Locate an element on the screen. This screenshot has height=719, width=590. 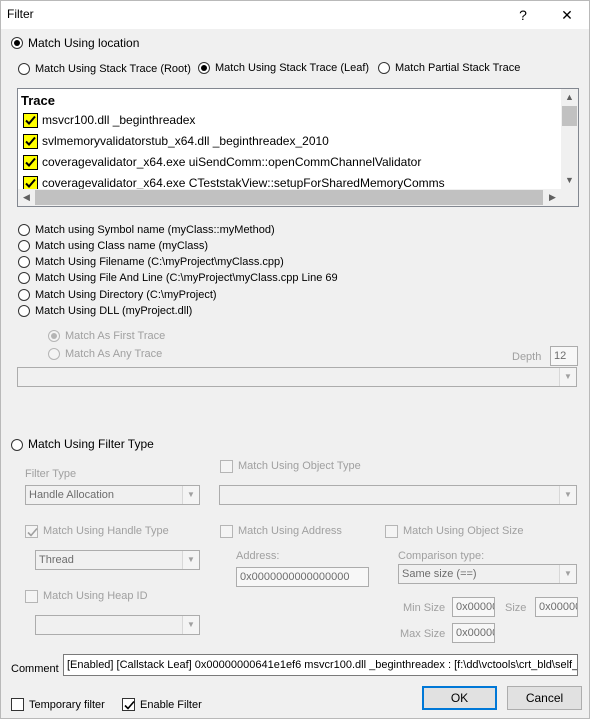
scroll-up-icon: ▲ is located at coordinates (569, 97).